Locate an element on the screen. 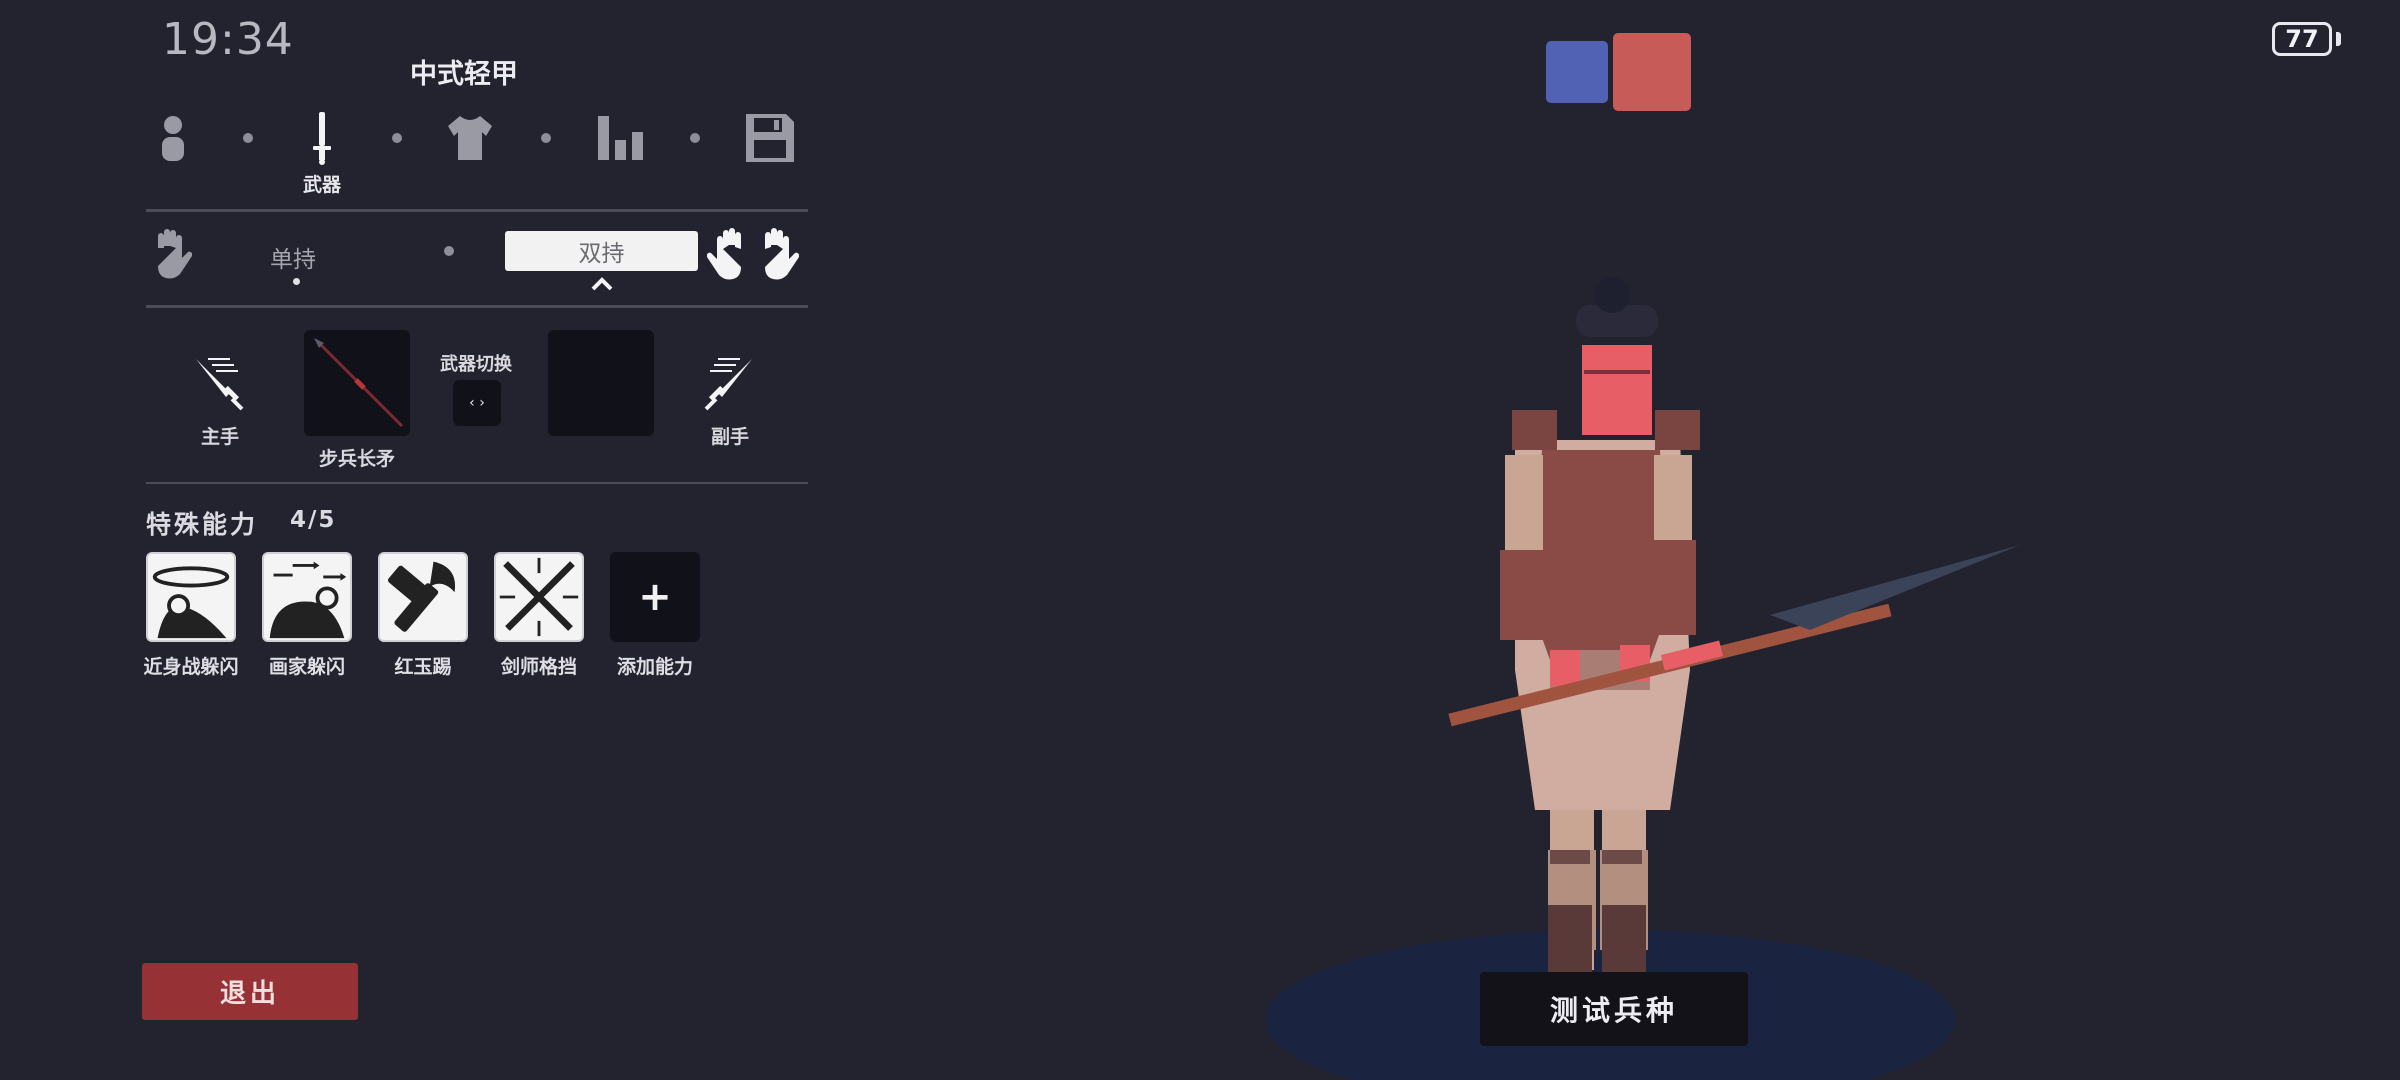  ability-label: 画家躲闪 is located at coordinates (306, 667).